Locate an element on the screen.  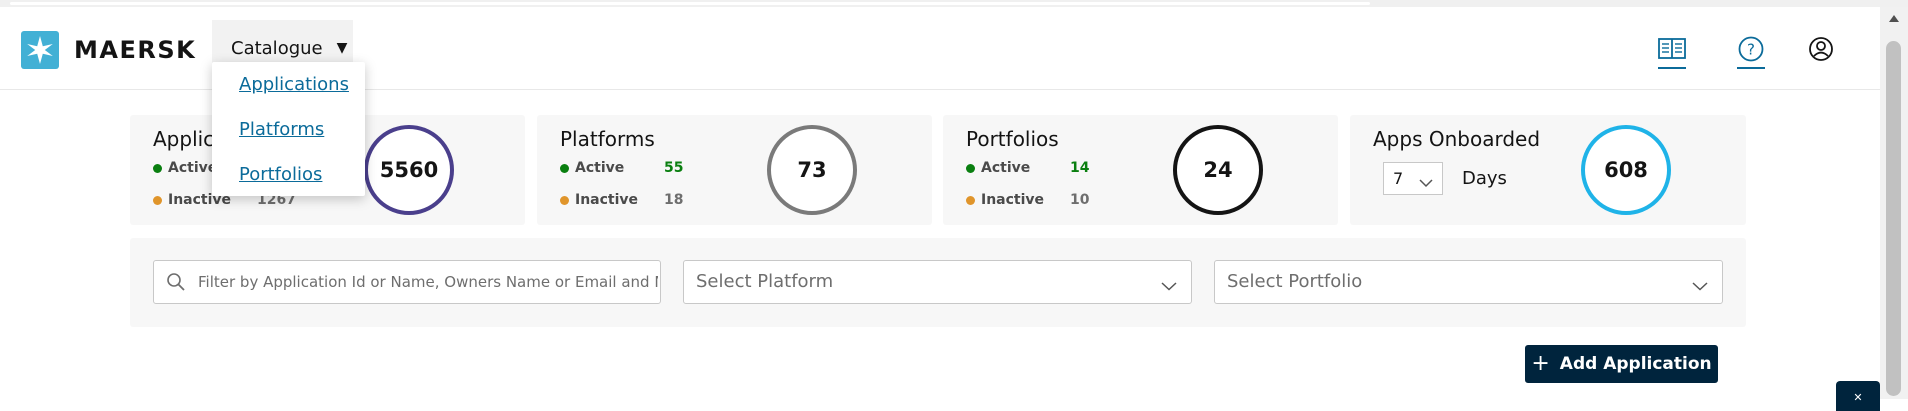
active-value: 14 is located at coordinates (1080, 168).